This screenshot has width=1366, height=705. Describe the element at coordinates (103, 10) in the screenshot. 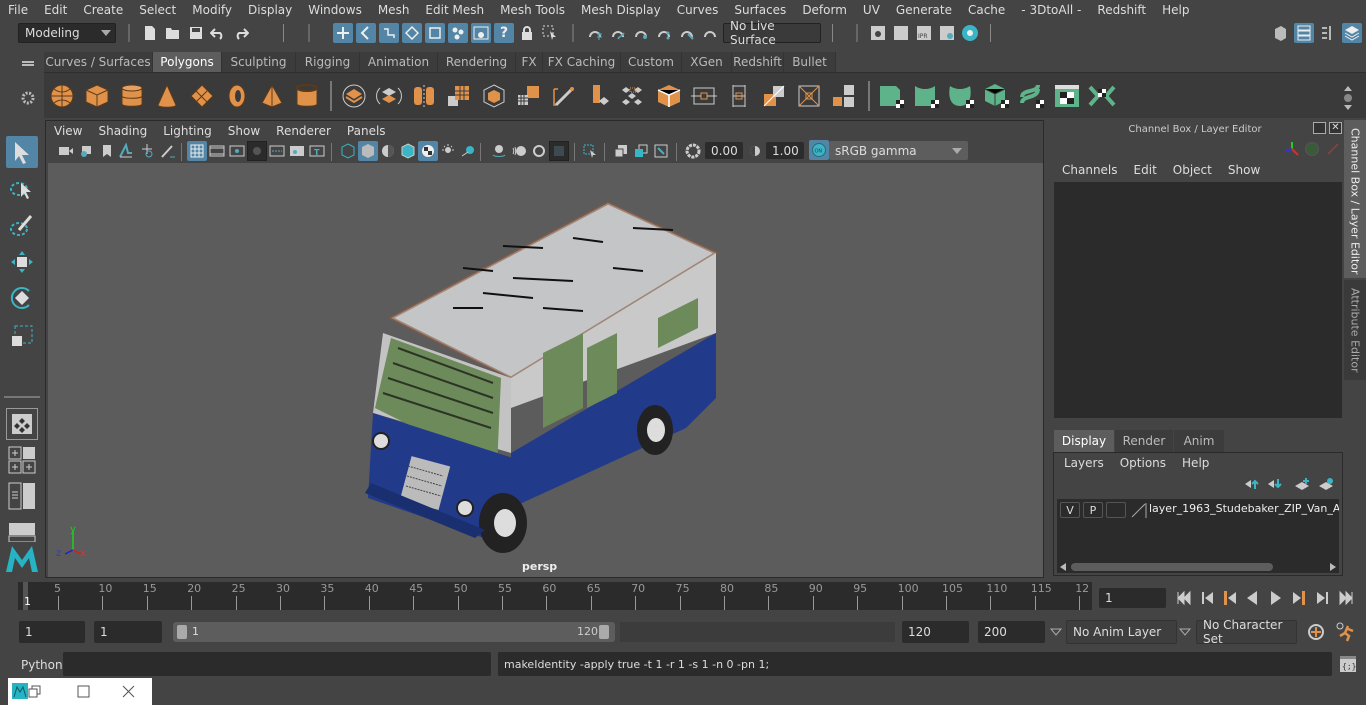

I see `menu-create: Create` at that location.